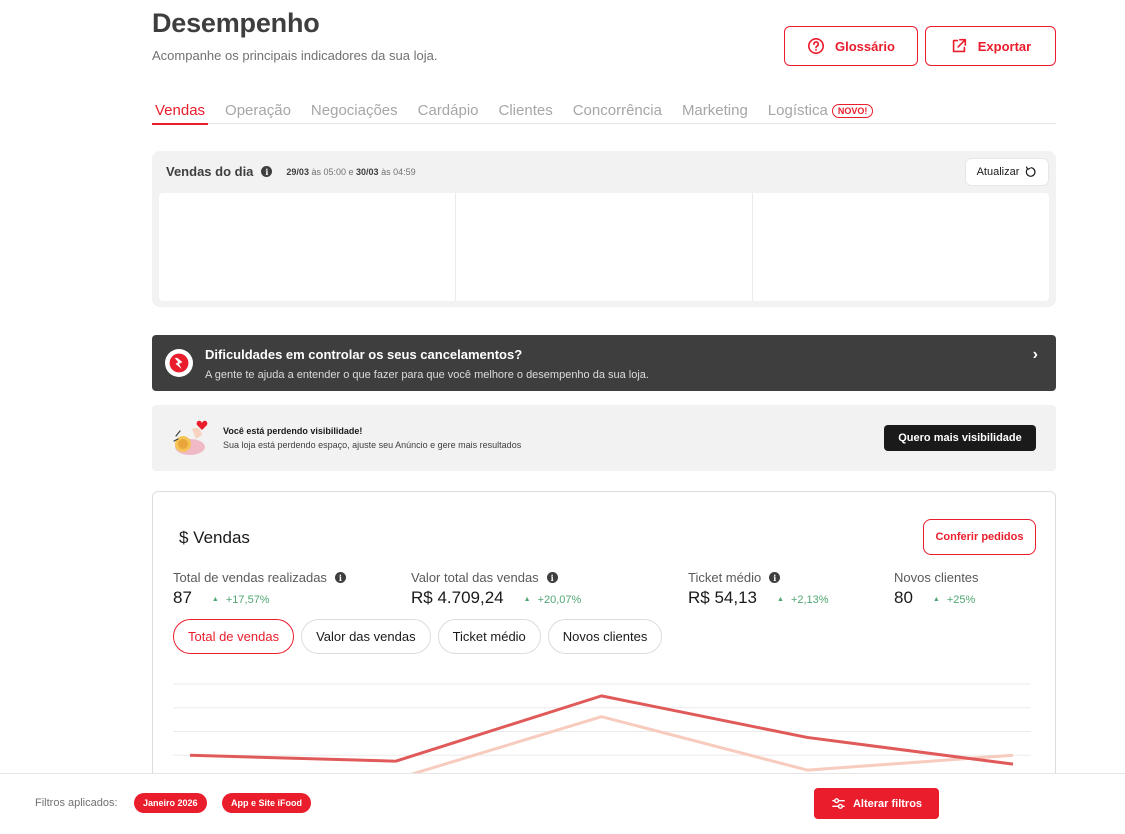 This screenshot has width=1125, height=834. Describe the element at coordinates (210, 171) in the screenshot. I see `daily-sales-title: Vendas do dia` at that location.